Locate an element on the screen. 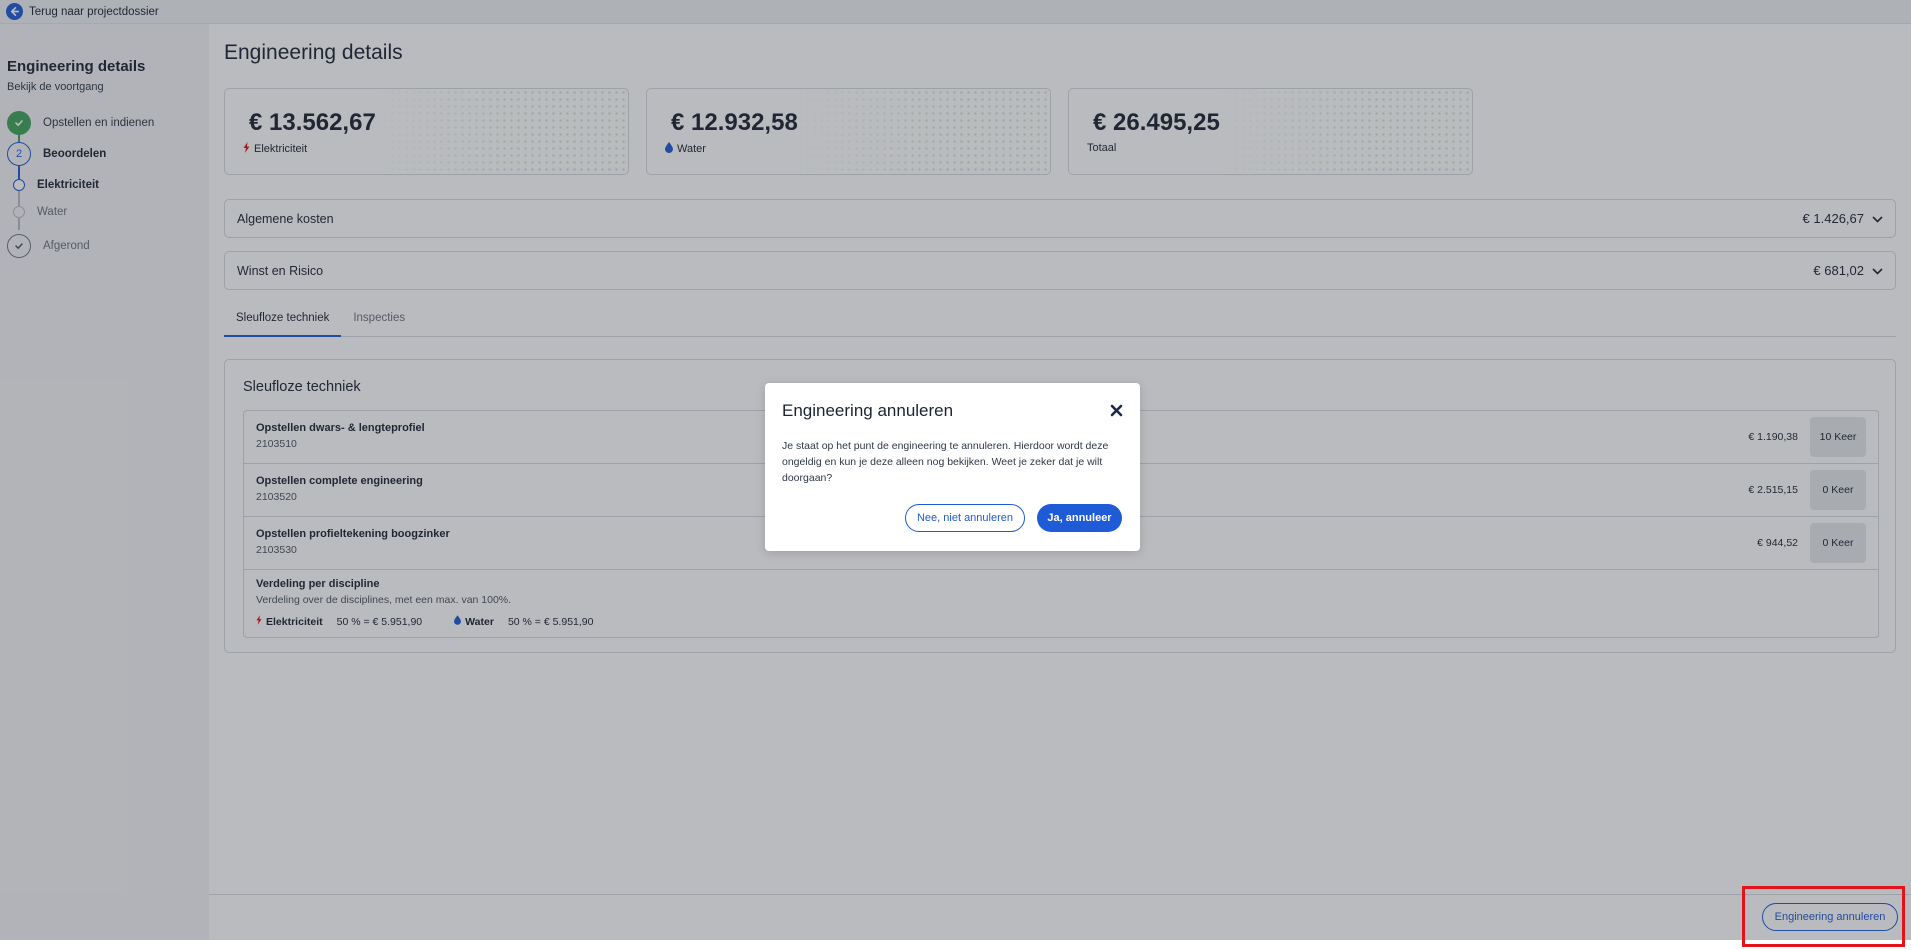 This screenshot has width=1911, height=950. close-icon is located at coordinates (1116, 410).